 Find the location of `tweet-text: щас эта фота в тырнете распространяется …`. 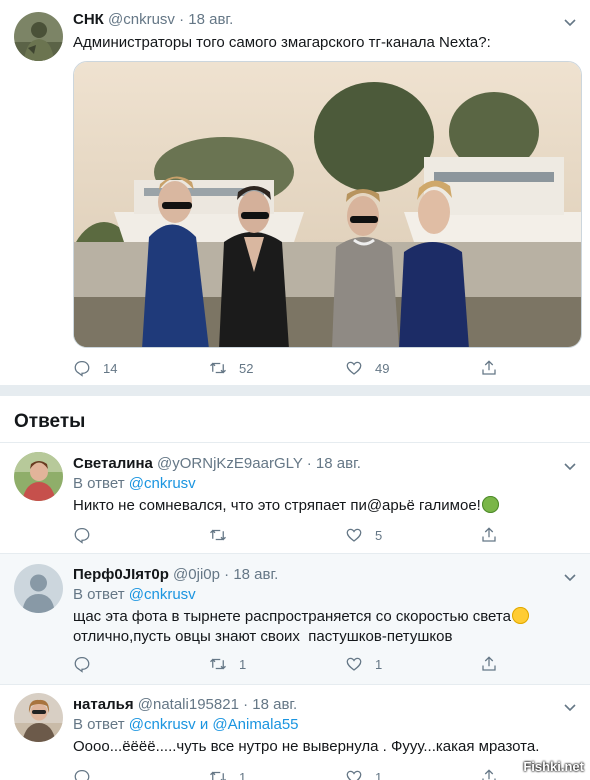

tweet-text: щас эта фота в тырнете распространяется … is located at coordinates (301, 627).